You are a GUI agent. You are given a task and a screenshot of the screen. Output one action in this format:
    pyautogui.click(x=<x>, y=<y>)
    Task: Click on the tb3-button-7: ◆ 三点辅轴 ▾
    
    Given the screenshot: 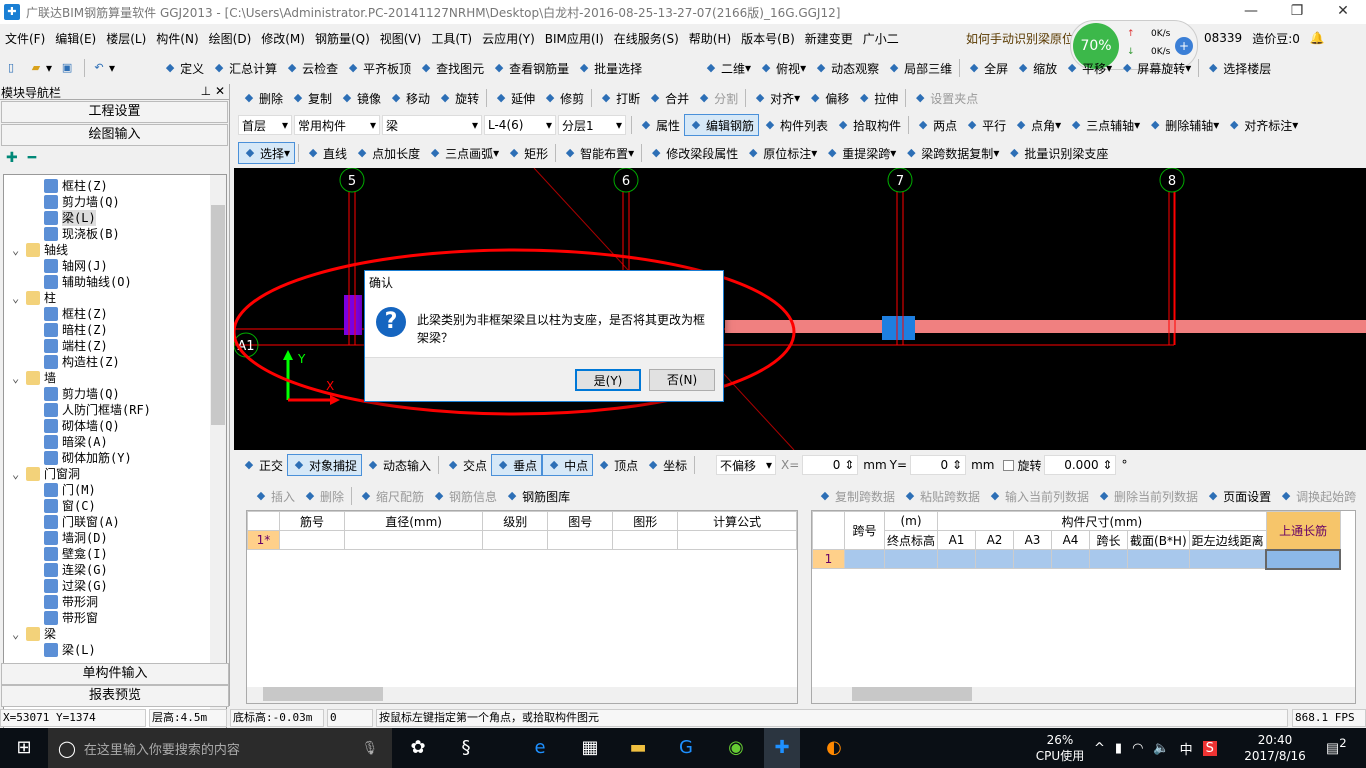 What is the action you would take?
    pyautogui.click(x=1104, y=125)
    